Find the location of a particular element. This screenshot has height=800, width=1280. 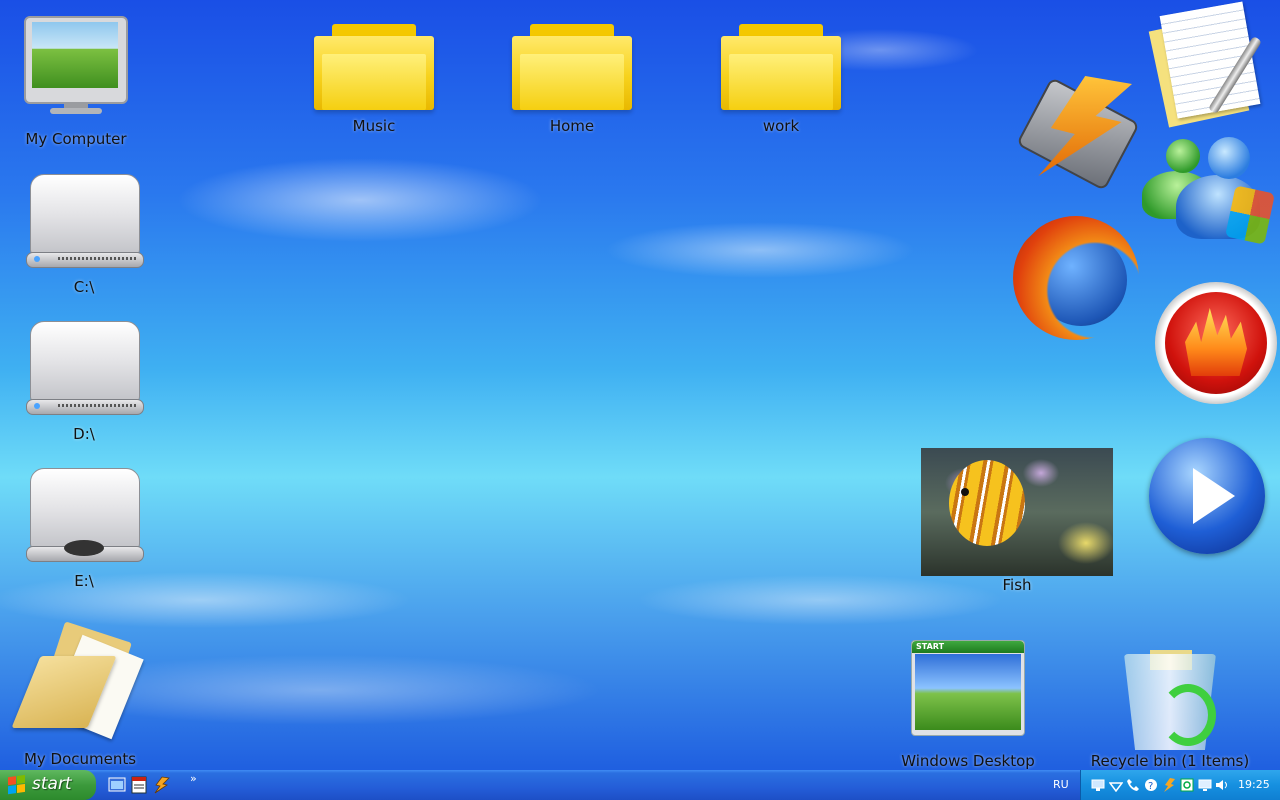

winamp-small-icon is located at coordinates (161, 785).